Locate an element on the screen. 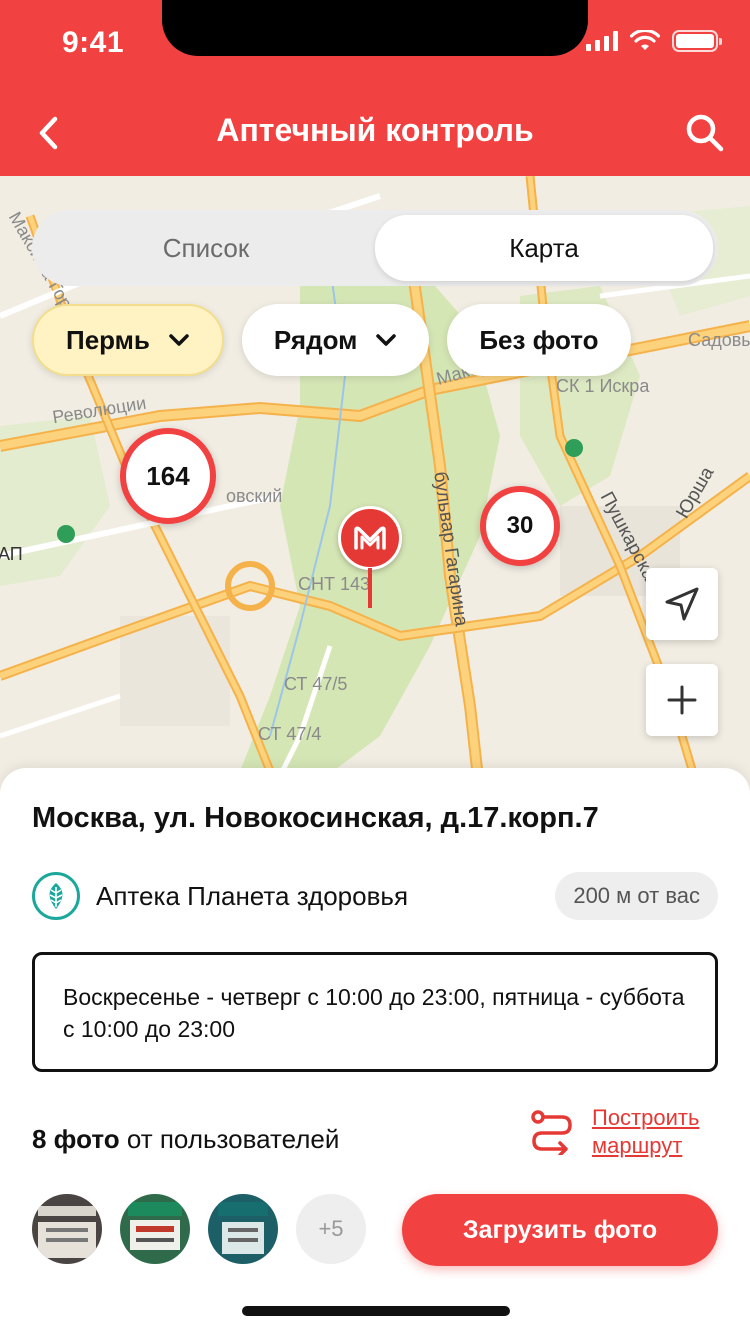  map-cluster-marker: 30 is located at coordinates (520, 526).